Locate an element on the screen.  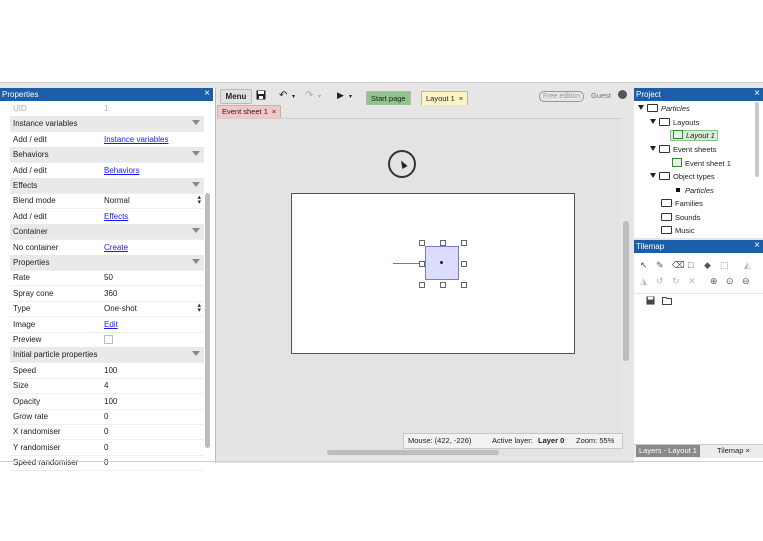
property-row: Add / edit Instance variables is located at coordinates (107, 140).